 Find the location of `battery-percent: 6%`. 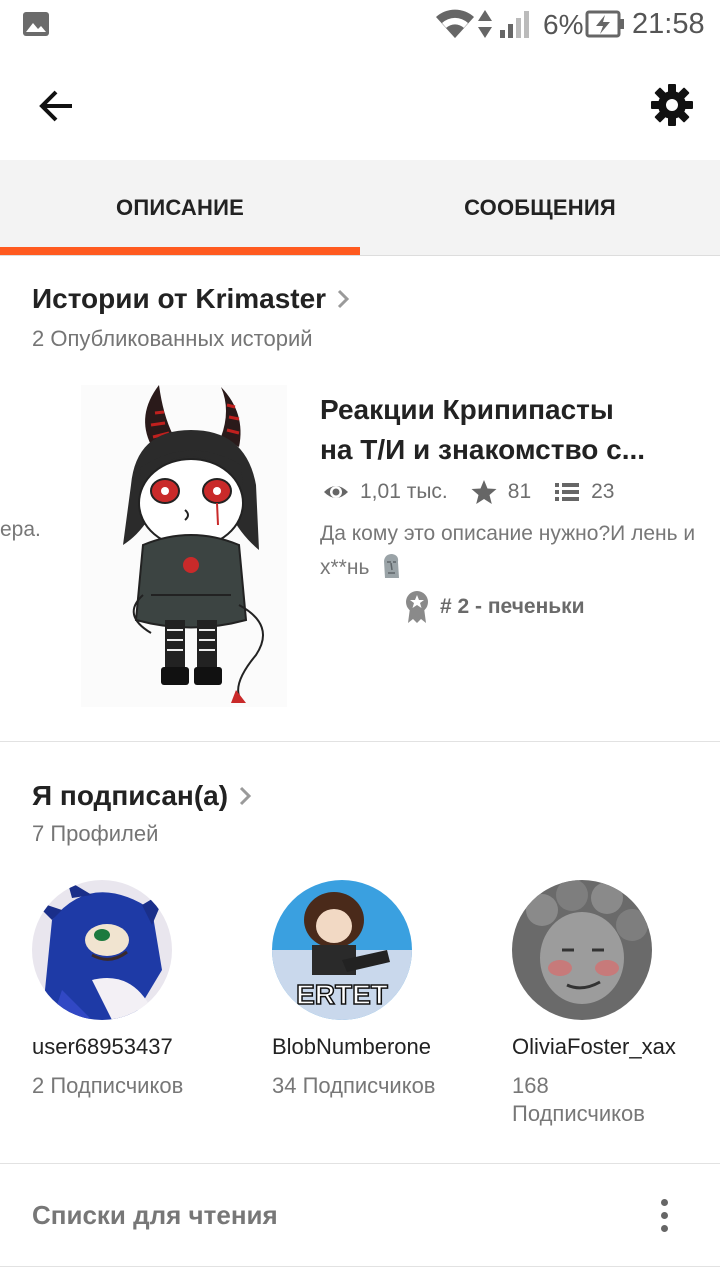

battery-percent: 6% is located at coordinates (563, 24).